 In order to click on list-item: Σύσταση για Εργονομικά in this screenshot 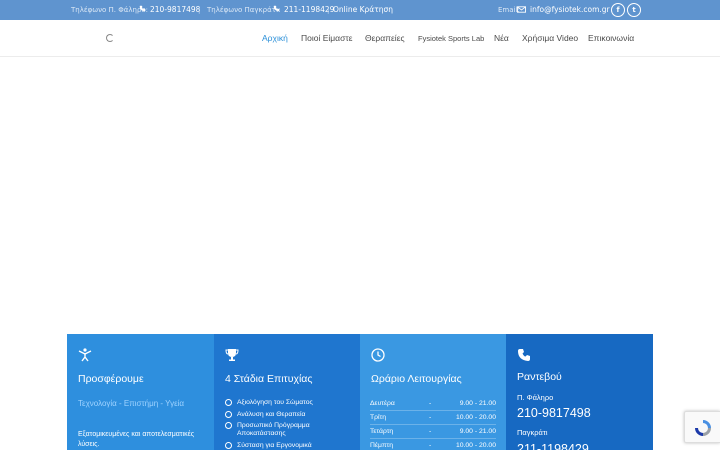, I will do `click(290, 445)`.